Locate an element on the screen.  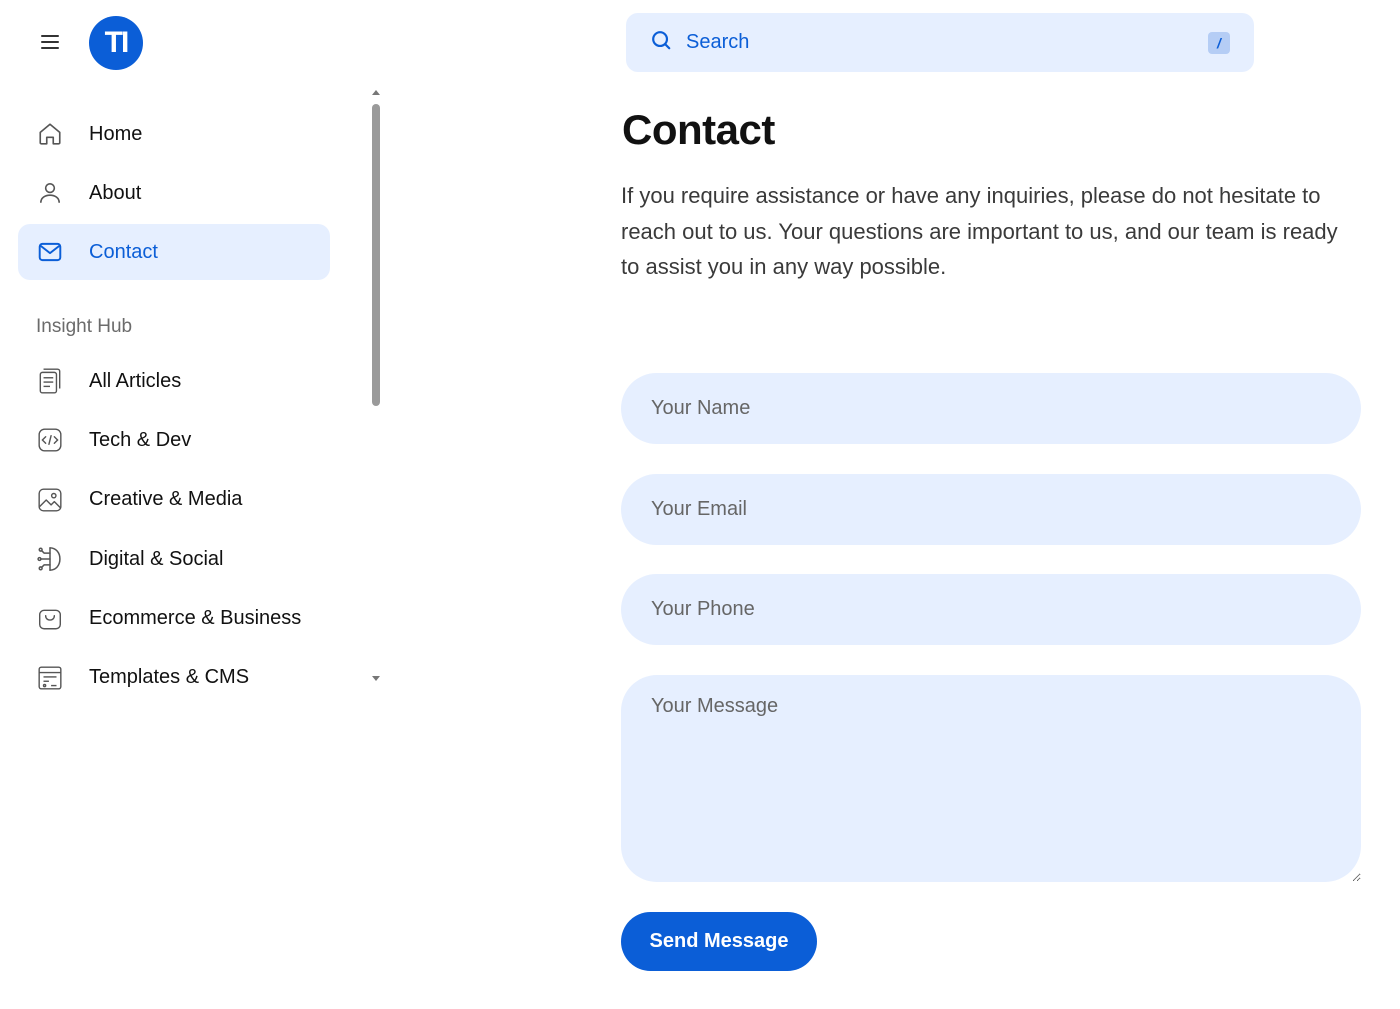
nav-item-label: Contact is located at coordinates (123, 251).